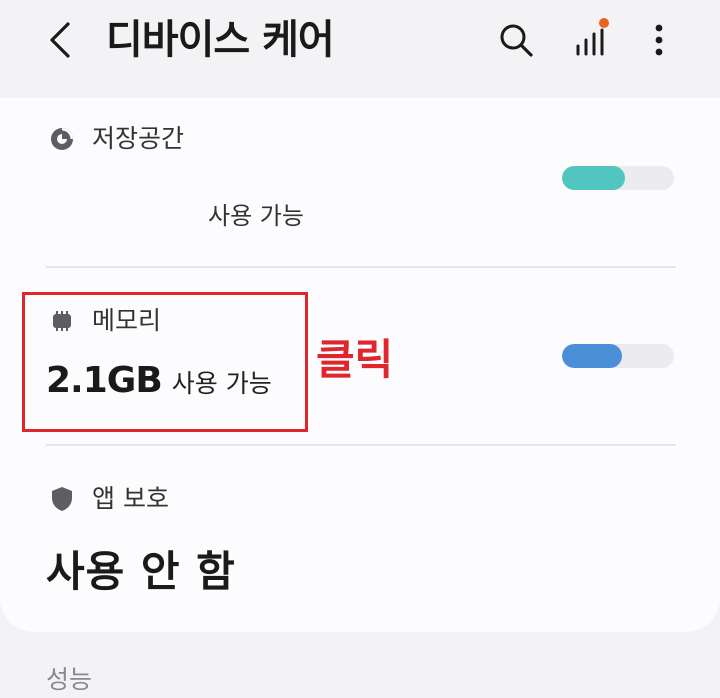 The image size is (720, 698). I want to click on chevron-left-icon, so click(60, 40).